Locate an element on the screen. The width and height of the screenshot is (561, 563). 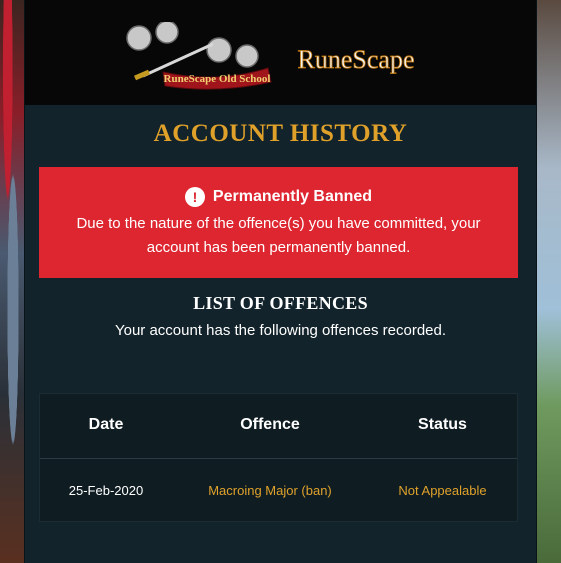
offences-table-header: Date Offence Status is located at coordinates (278, 426).